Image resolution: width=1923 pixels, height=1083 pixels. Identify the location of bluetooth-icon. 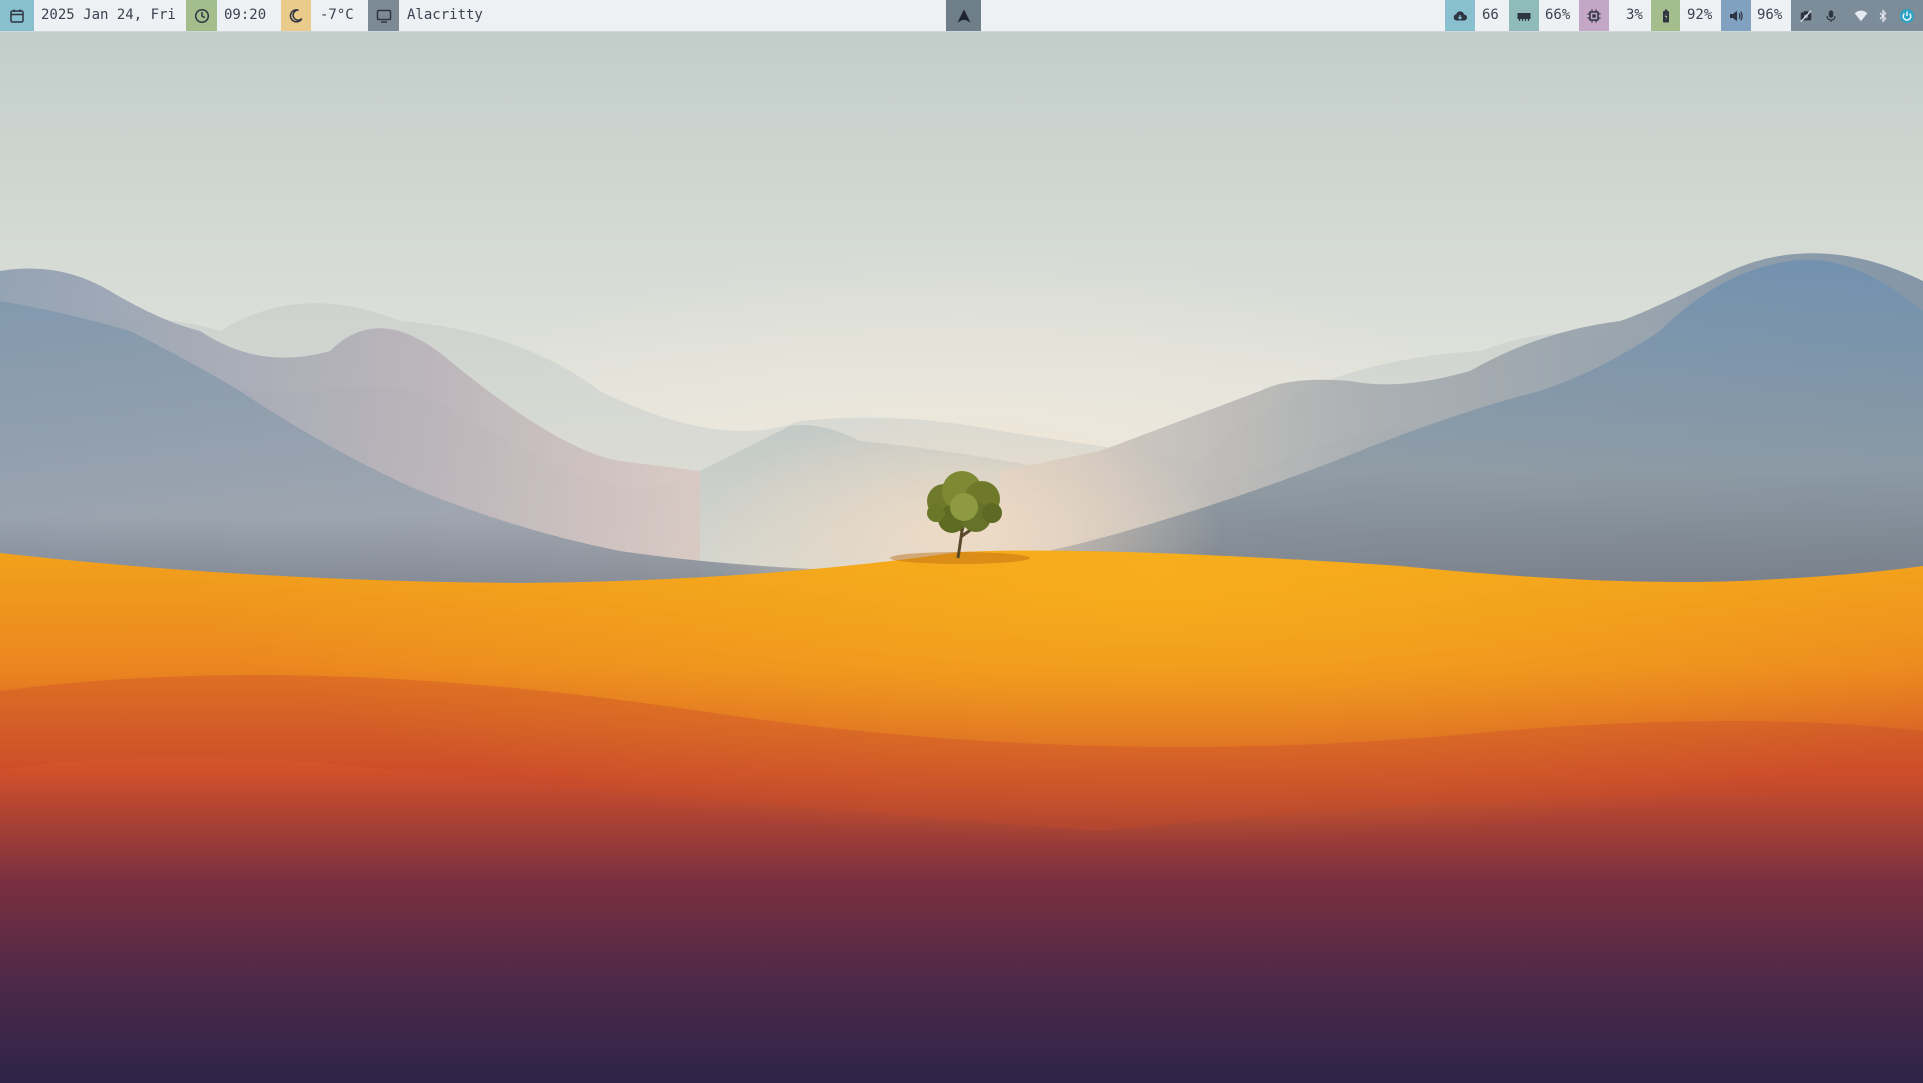
(1883, 15).